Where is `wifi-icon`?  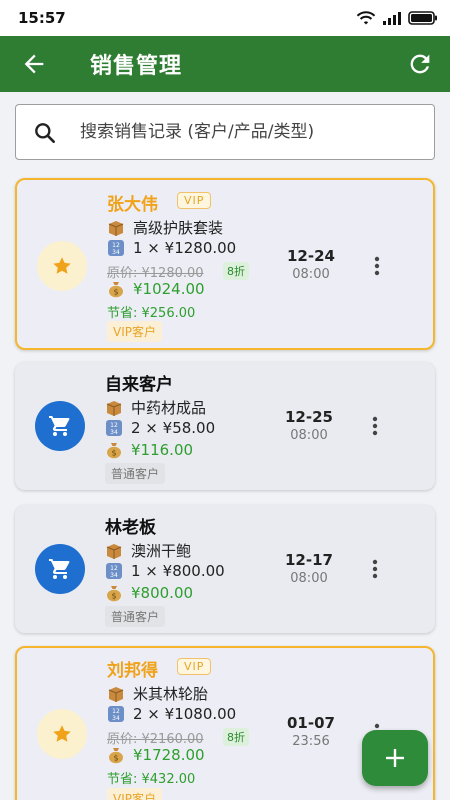
wifi-icon is located at coordinates (366, 18).